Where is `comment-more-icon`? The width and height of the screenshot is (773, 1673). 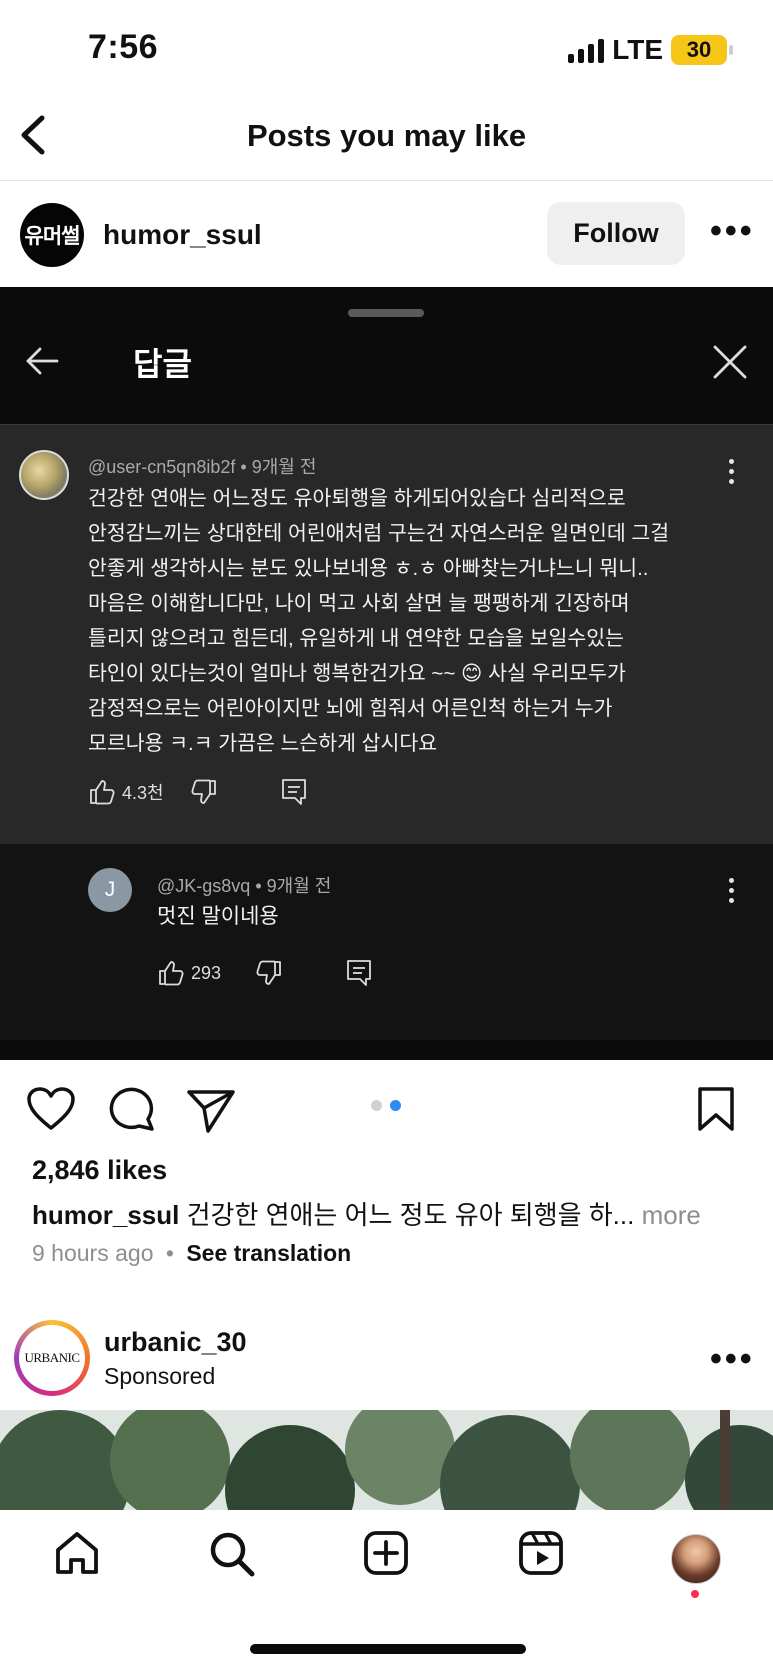 comment-more-icon is located at coordinates (731, 471).